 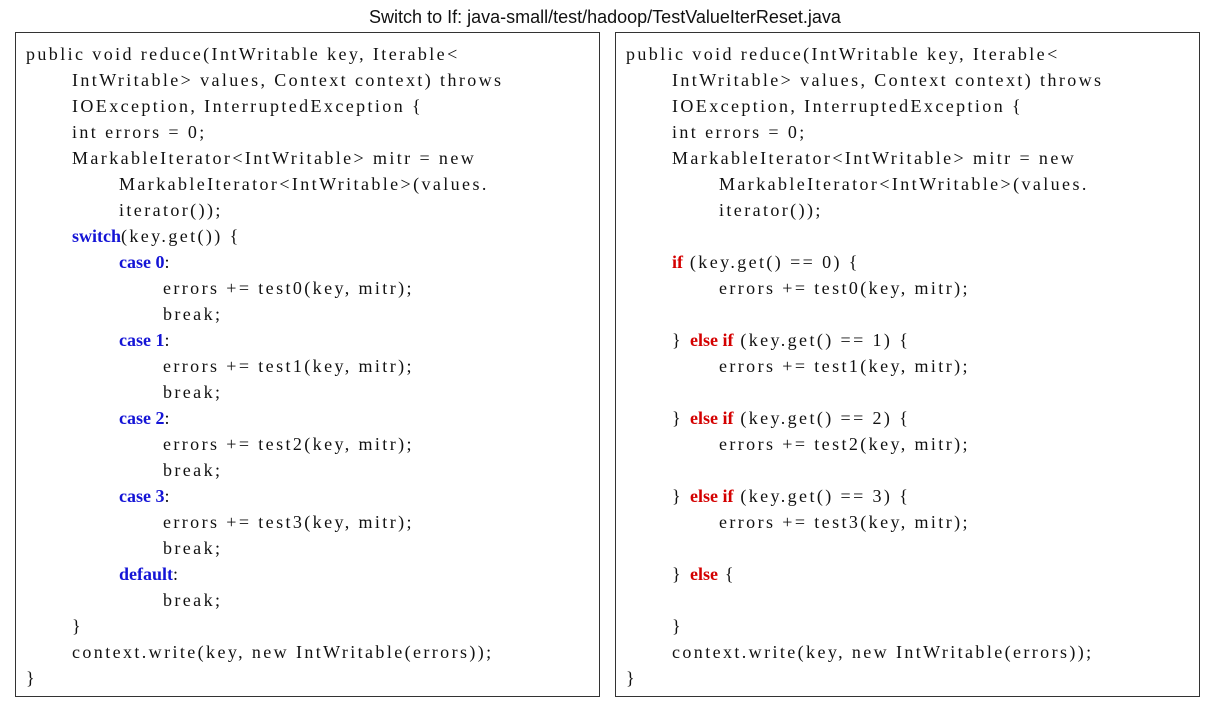 I want to click on code-text: (key.get() == 2) {, so click(x=822, y=418).